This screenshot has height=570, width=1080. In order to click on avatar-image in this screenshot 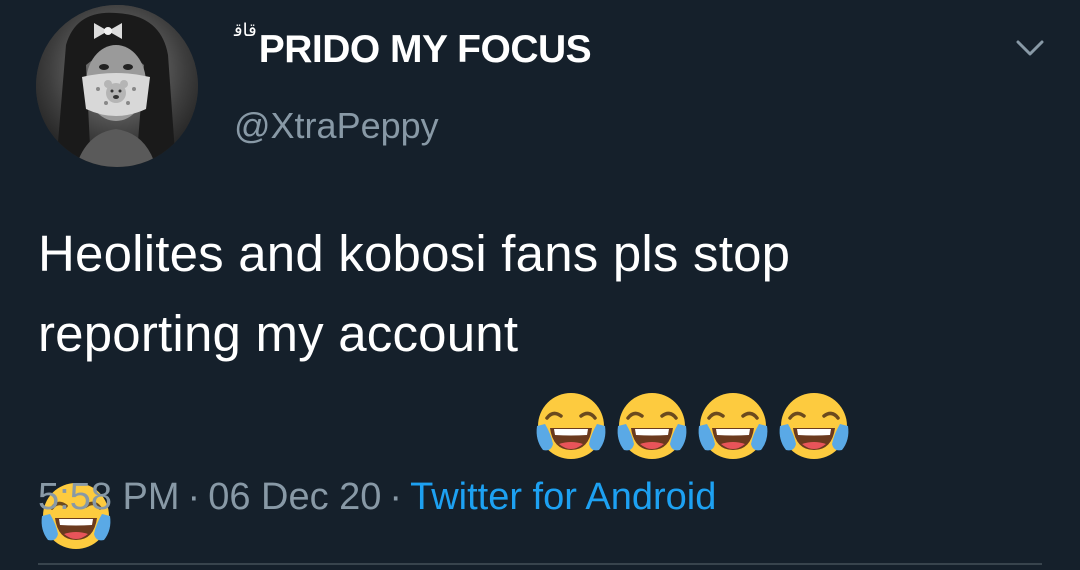, I will do `click(117, 86)`.